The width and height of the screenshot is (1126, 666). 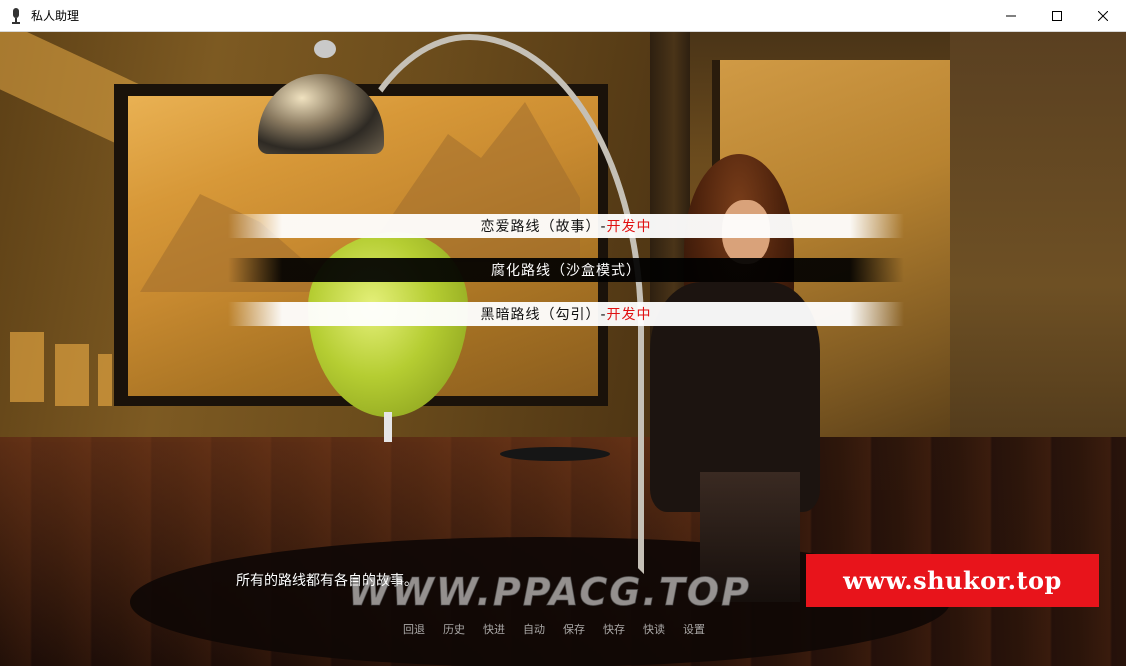 I want to click on quick-menu: 回退 历史 快进 自动 保存 快存 快读 设置, so click(x=554, y=629).